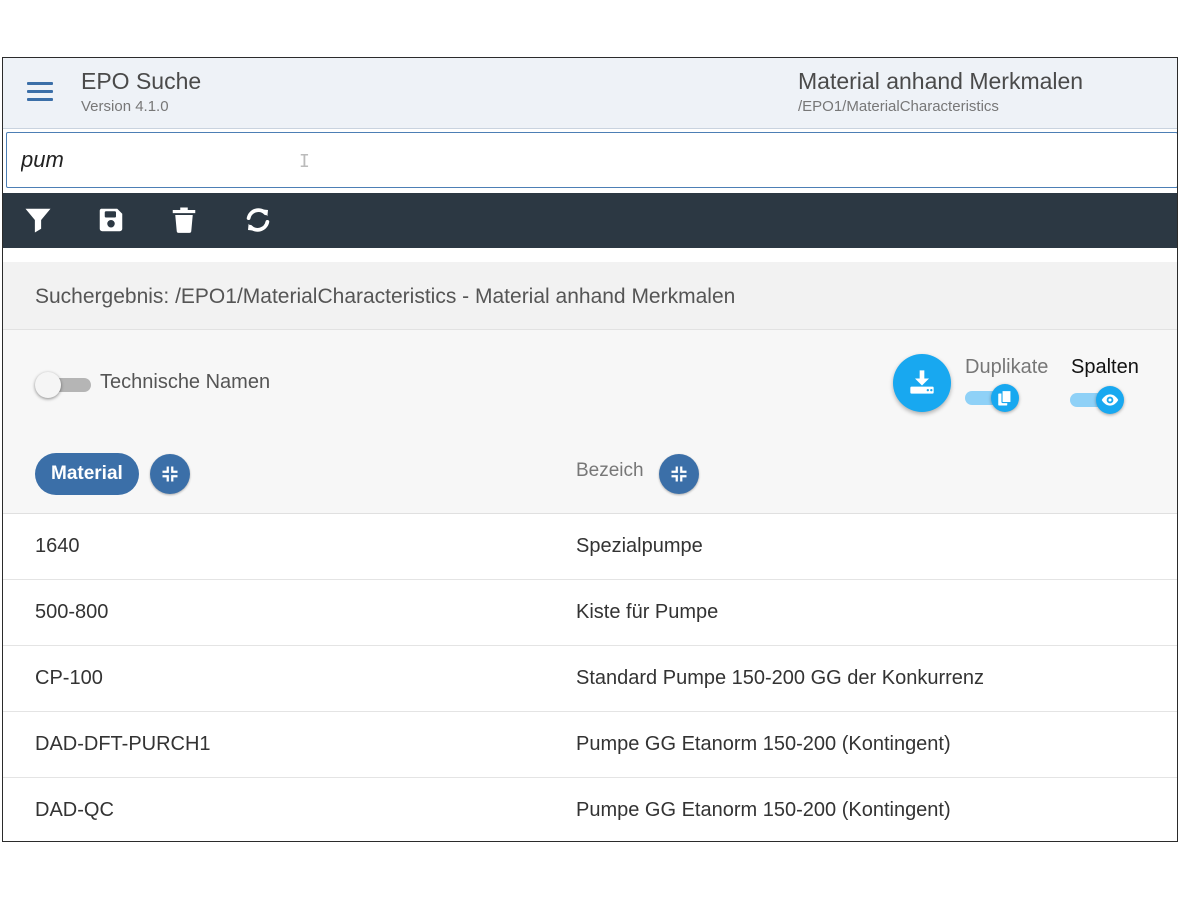  What do you see at coordinates (185, 382) in the screenshot?
I see `technical-names-label: Technische Namen` at bounding box center [185, 382].